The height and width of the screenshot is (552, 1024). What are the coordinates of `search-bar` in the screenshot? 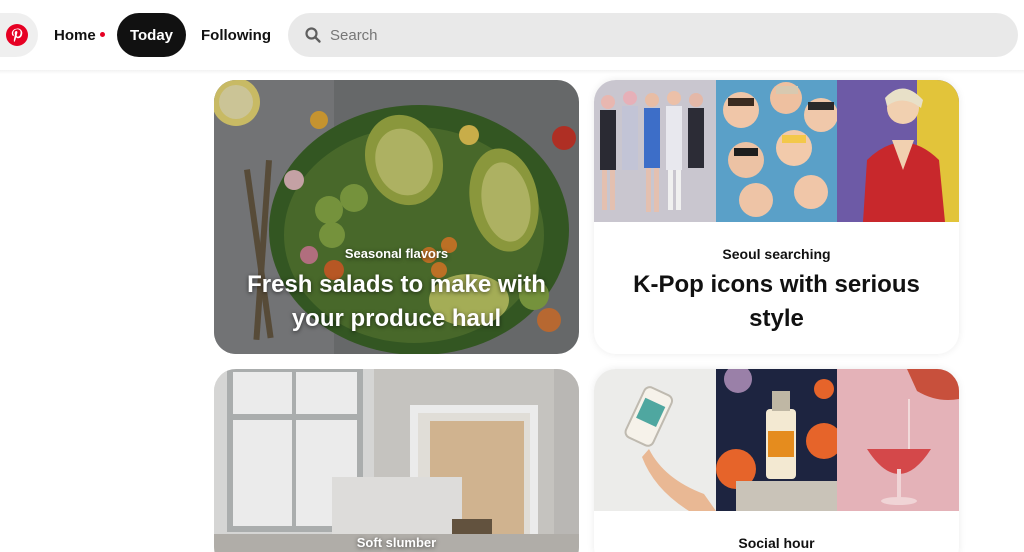 It's located at (653, 35).